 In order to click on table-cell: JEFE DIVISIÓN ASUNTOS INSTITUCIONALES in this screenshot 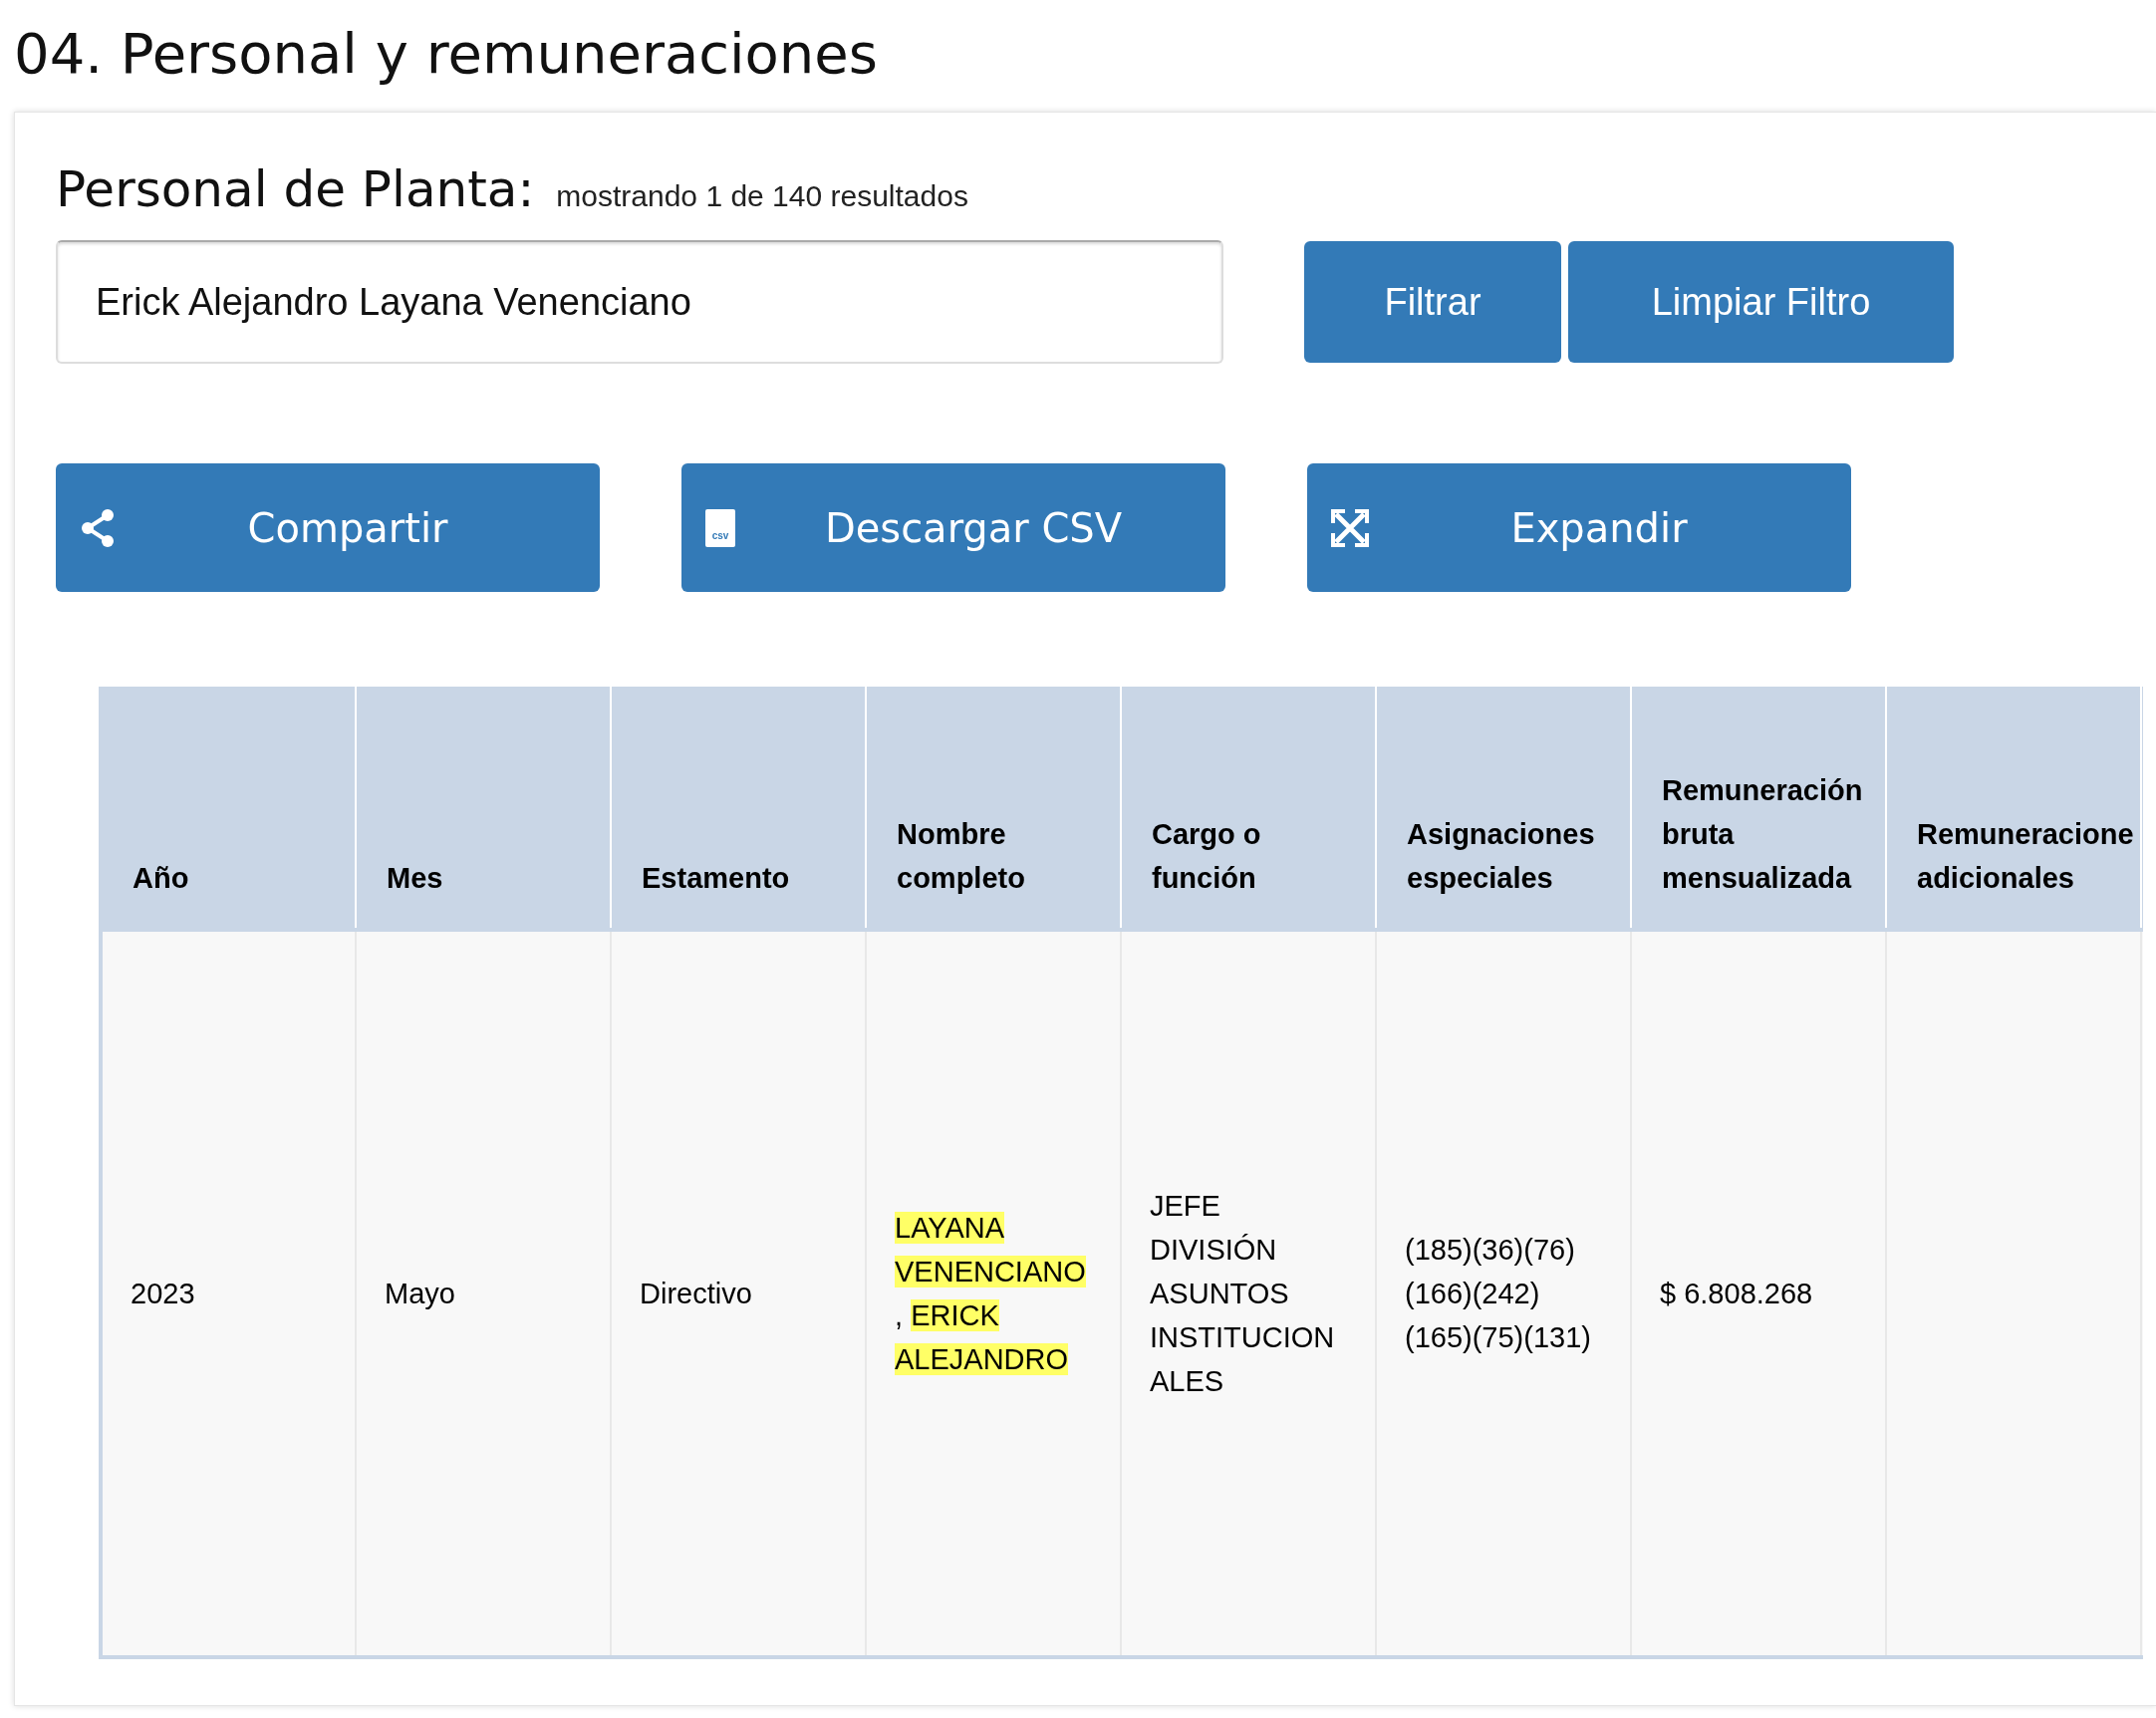, I will do `click(1248, 1293)`.